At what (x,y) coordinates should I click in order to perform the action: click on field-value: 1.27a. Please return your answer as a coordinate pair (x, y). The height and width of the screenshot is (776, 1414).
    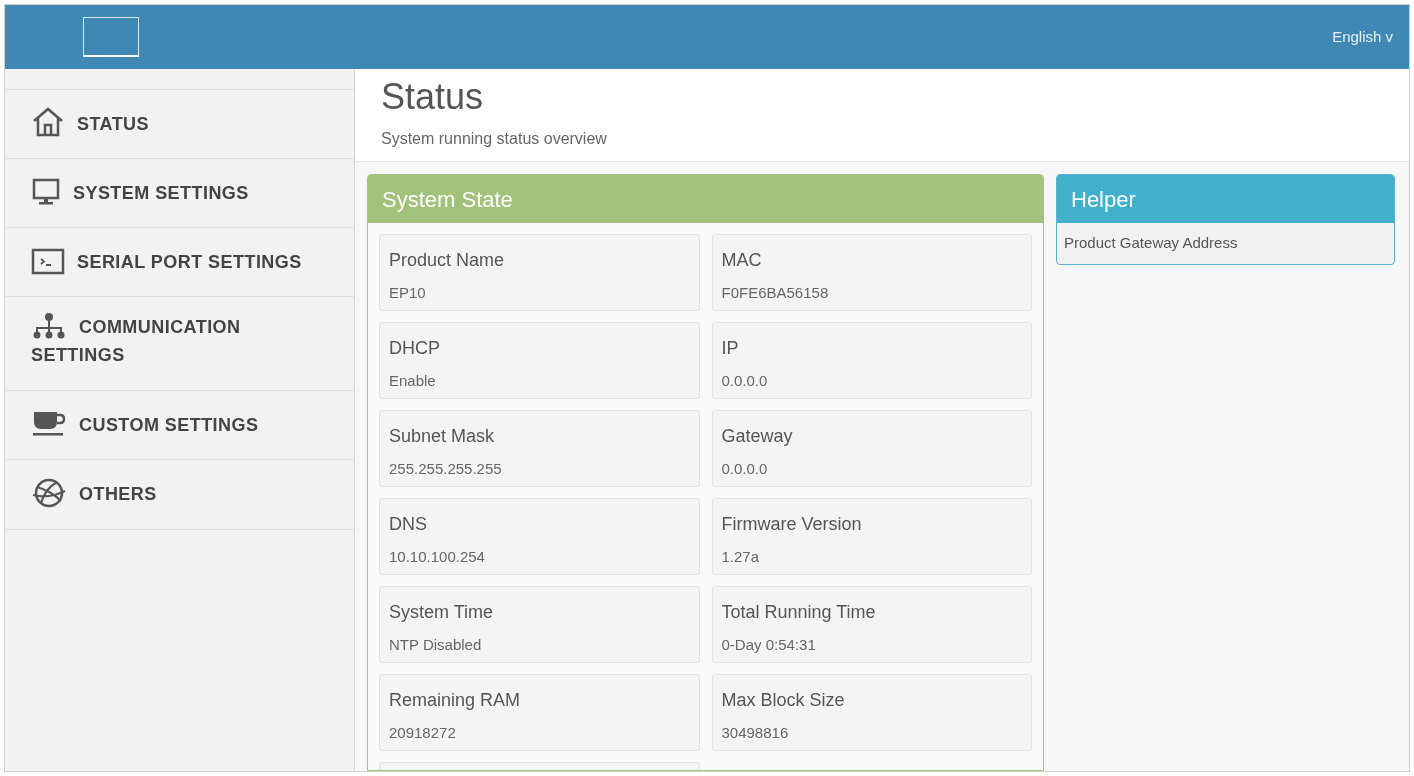
    Looking at the image, I should click on (741, 557).